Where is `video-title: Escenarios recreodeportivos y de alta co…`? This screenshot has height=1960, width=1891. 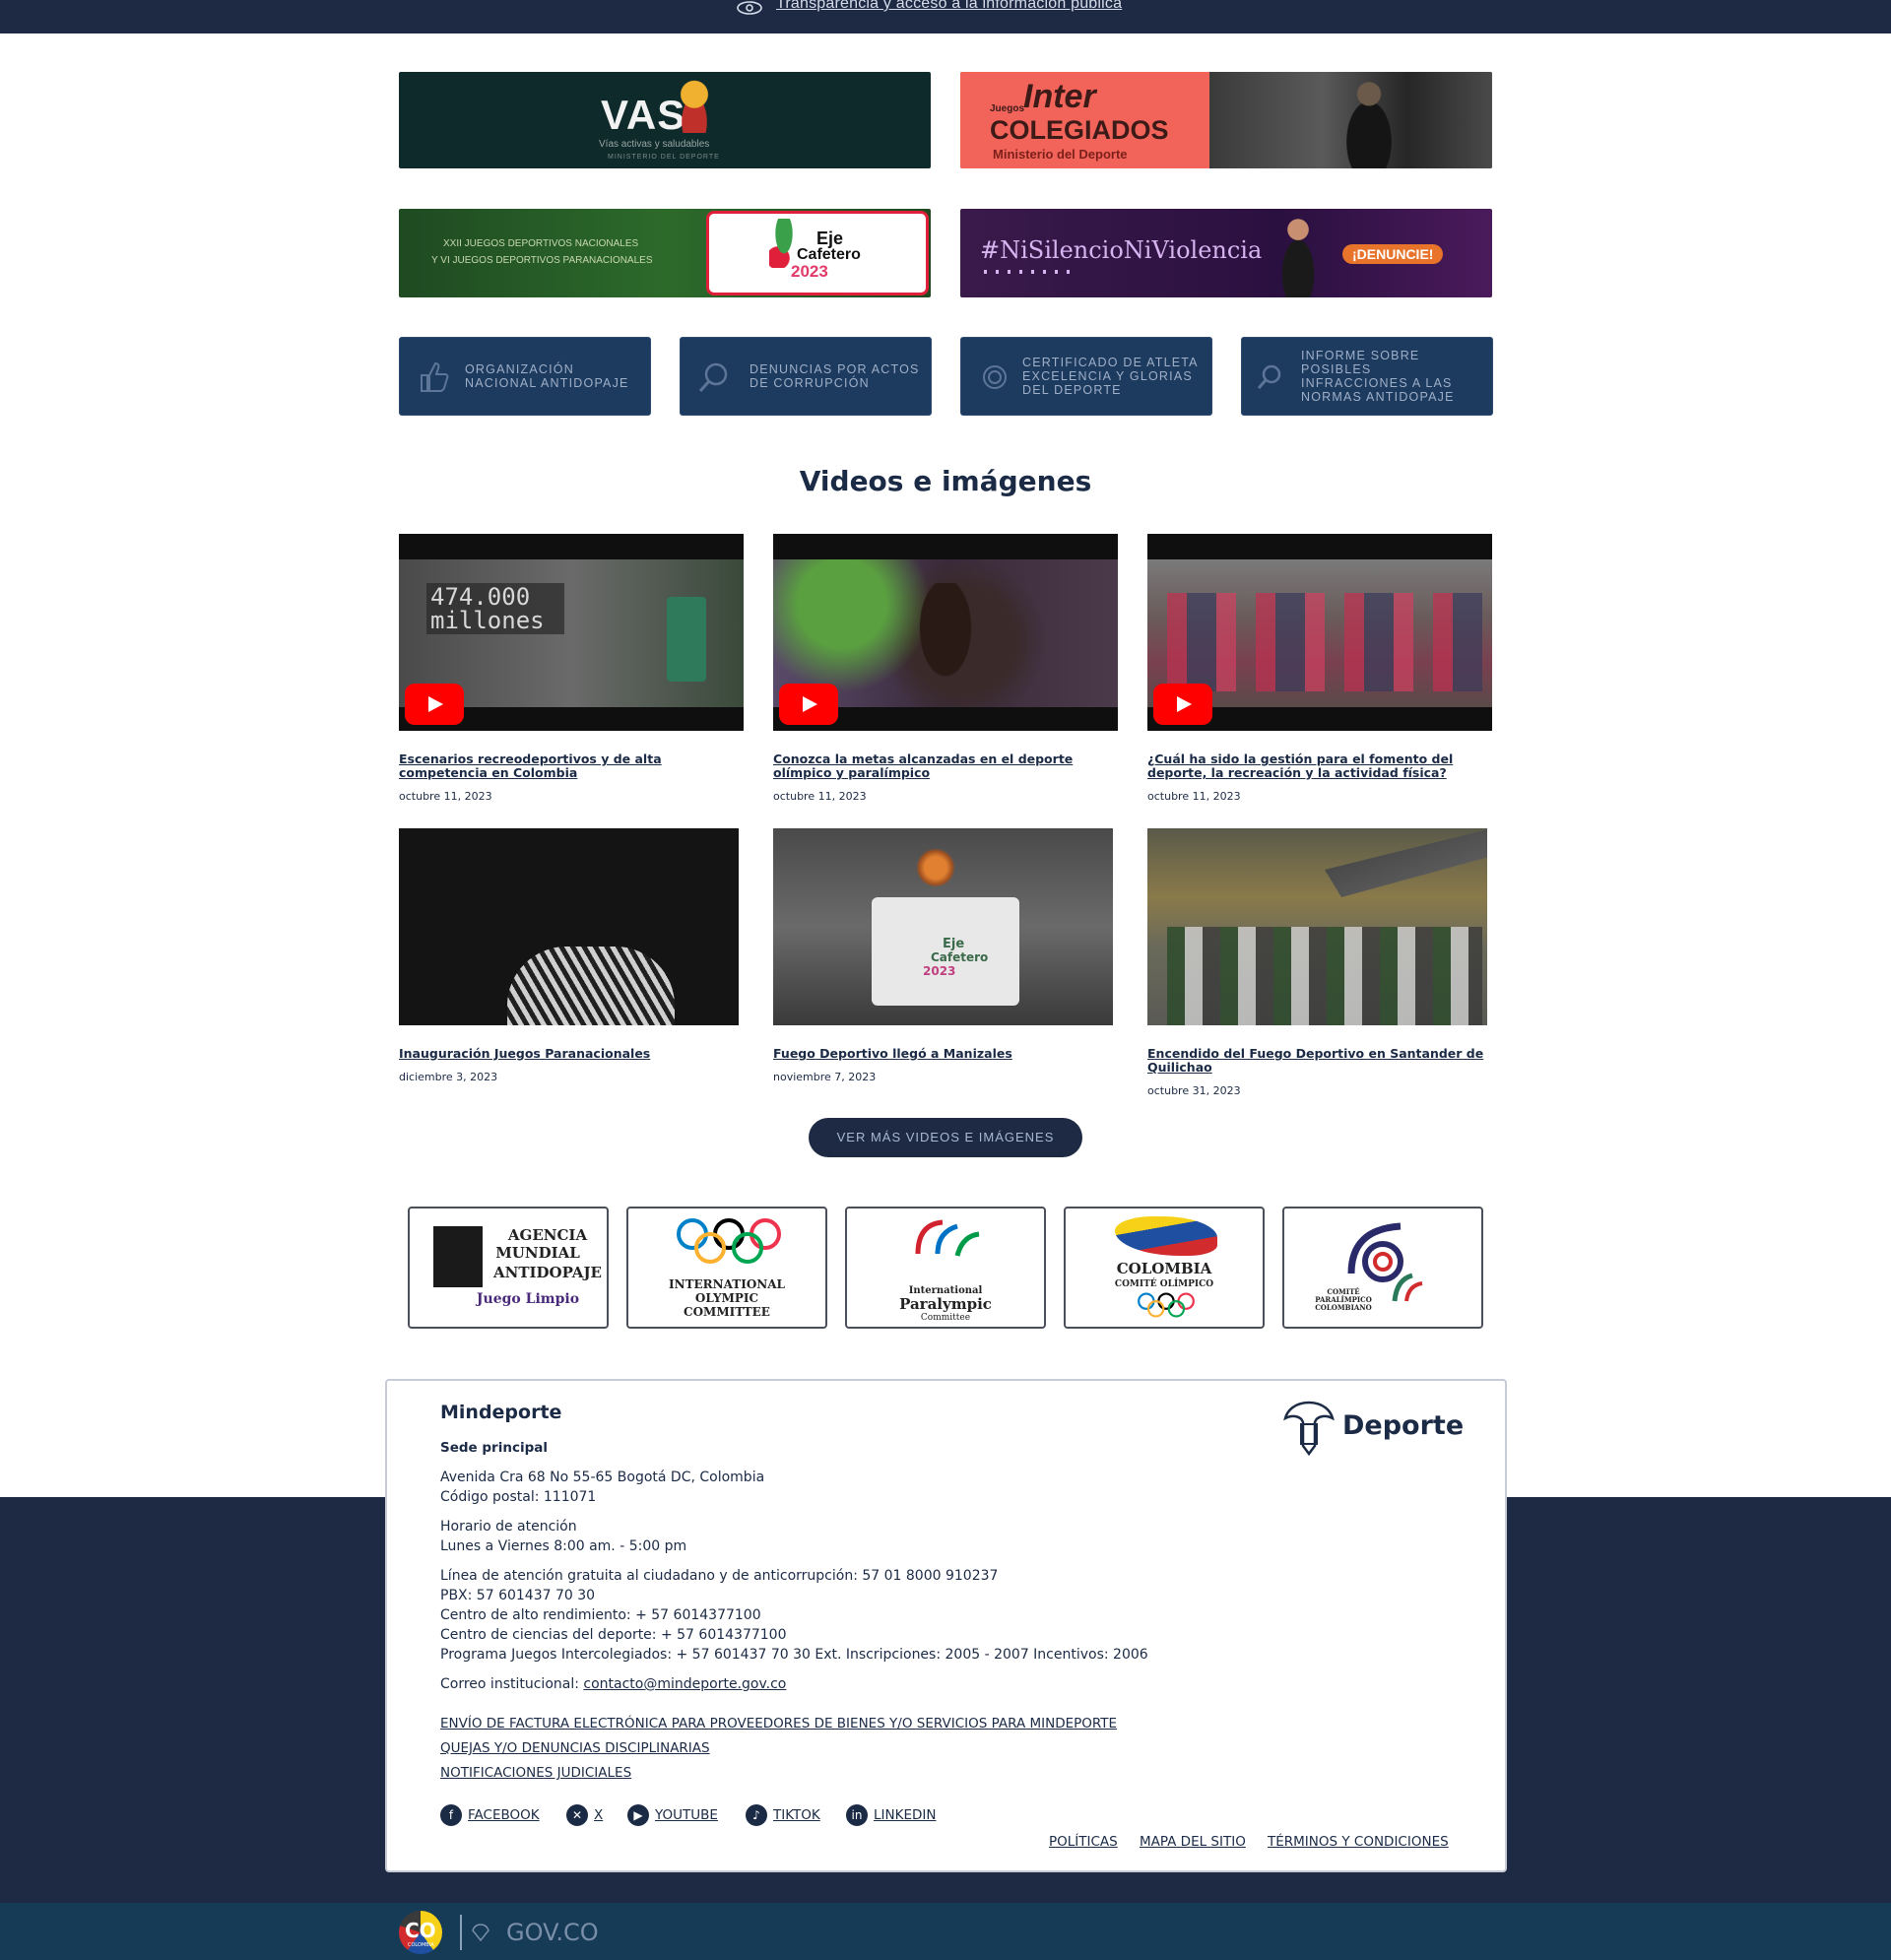 video-title: Escenarios recreodeportivos y de alta co… is located at coordinates (571, 766).